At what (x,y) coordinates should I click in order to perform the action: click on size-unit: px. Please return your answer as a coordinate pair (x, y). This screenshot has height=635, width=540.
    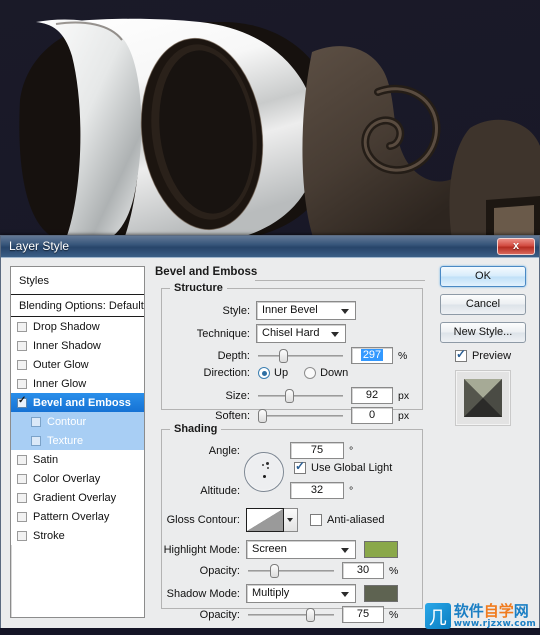
    Looking at the image, I should click on (404, 395).